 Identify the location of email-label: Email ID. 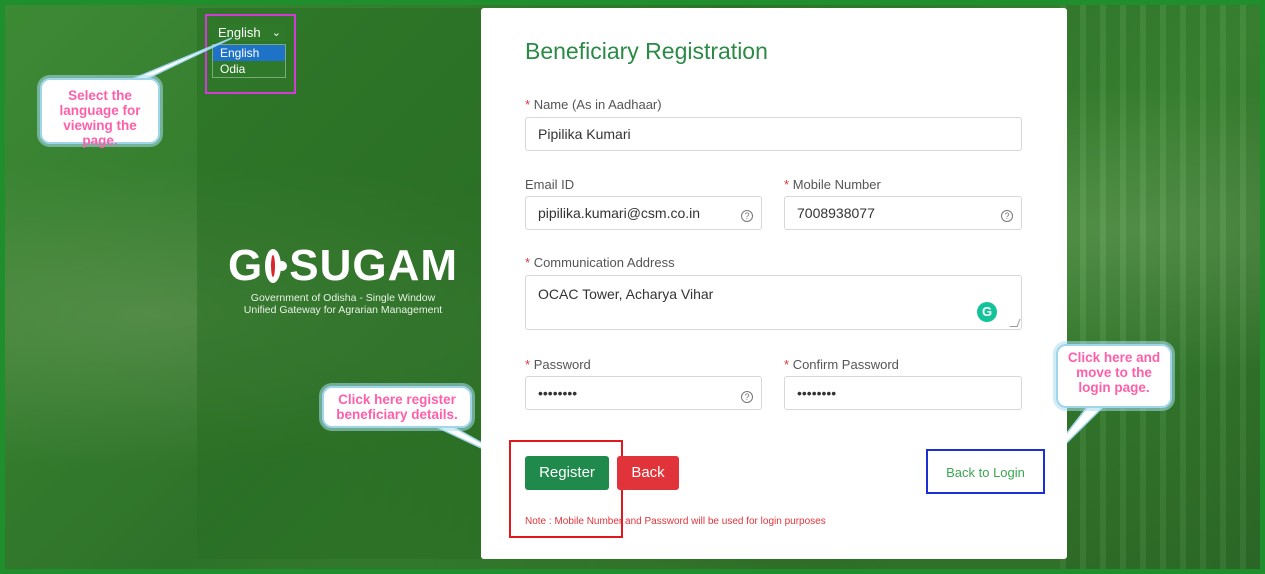
(550, 184).